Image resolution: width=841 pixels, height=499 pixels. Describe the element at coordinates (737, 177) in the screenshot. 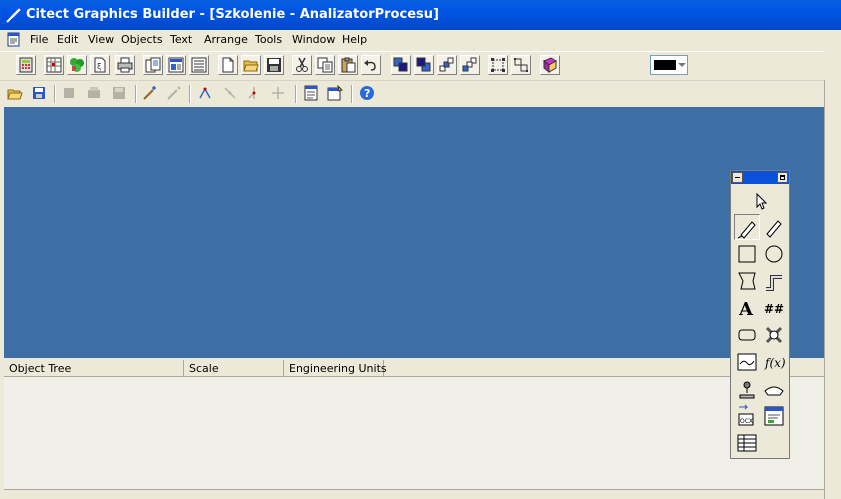

I see `palette-minimize-button` at that location.